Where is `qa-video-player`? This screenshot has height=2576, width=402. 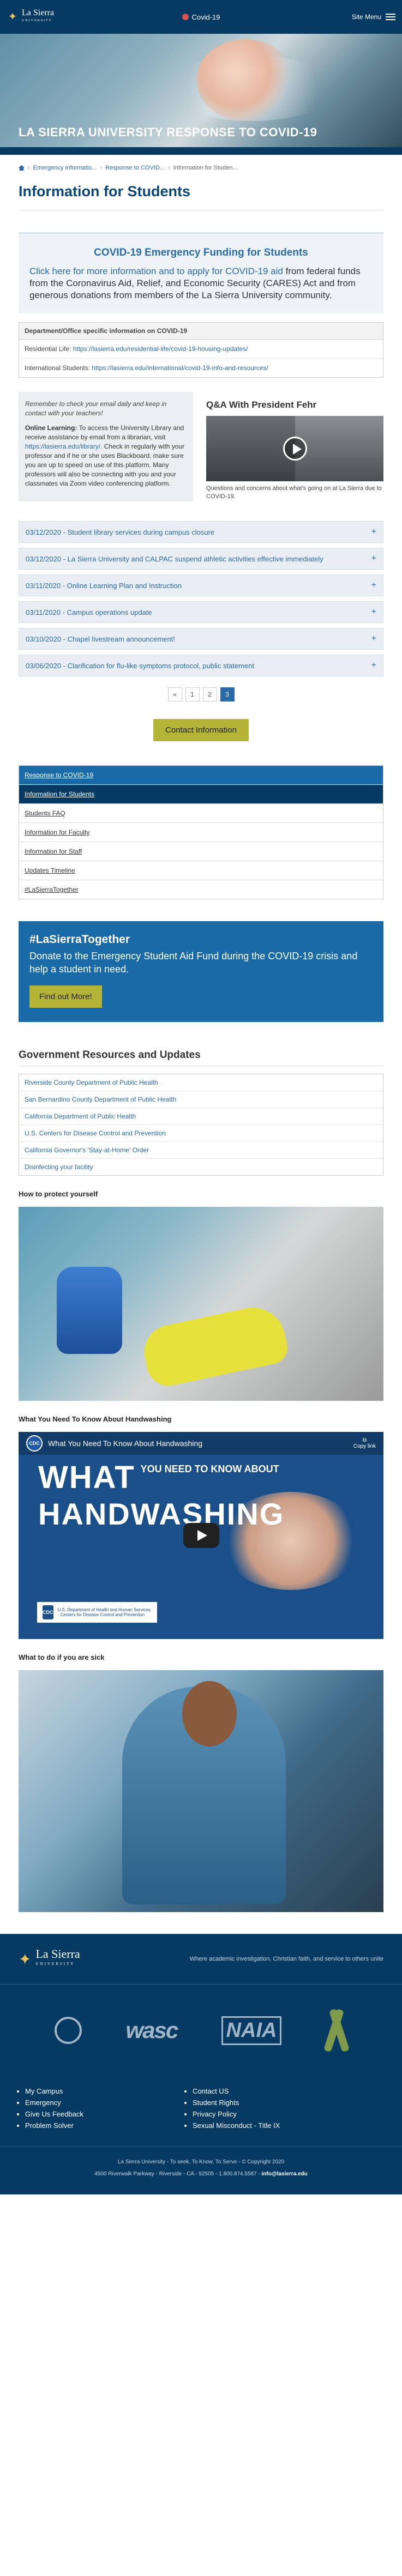 qa-video-player is located at coordinates (294, 448).